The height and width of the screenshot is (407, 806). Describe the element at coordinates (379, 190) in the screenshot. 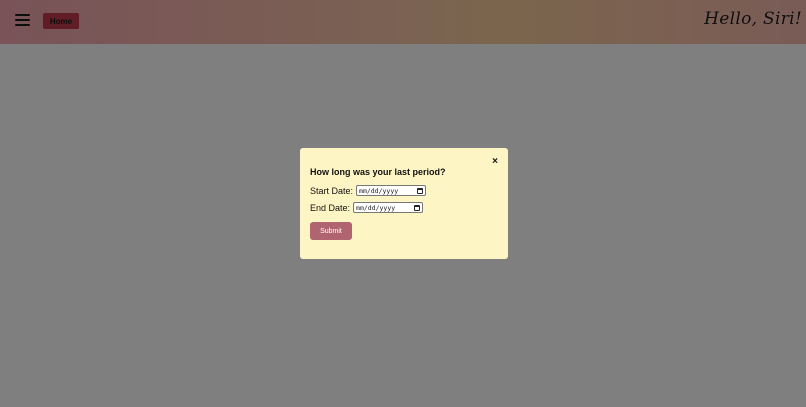

I see `start-date-placeholder: mm/dd/yyyy` at that location.